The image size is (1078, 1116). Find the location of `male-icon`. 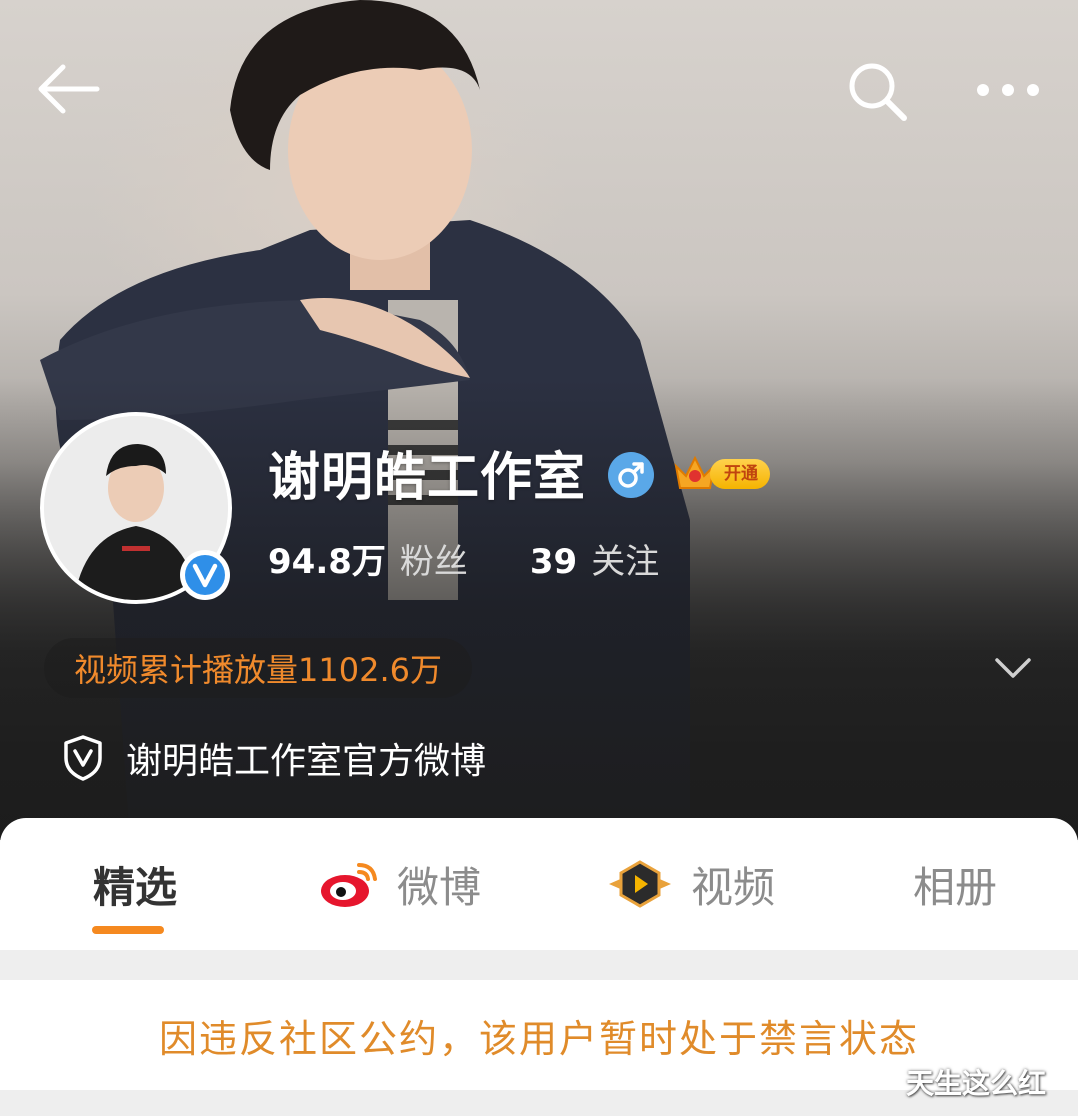

male-icon is located at coordinates (631, 475).